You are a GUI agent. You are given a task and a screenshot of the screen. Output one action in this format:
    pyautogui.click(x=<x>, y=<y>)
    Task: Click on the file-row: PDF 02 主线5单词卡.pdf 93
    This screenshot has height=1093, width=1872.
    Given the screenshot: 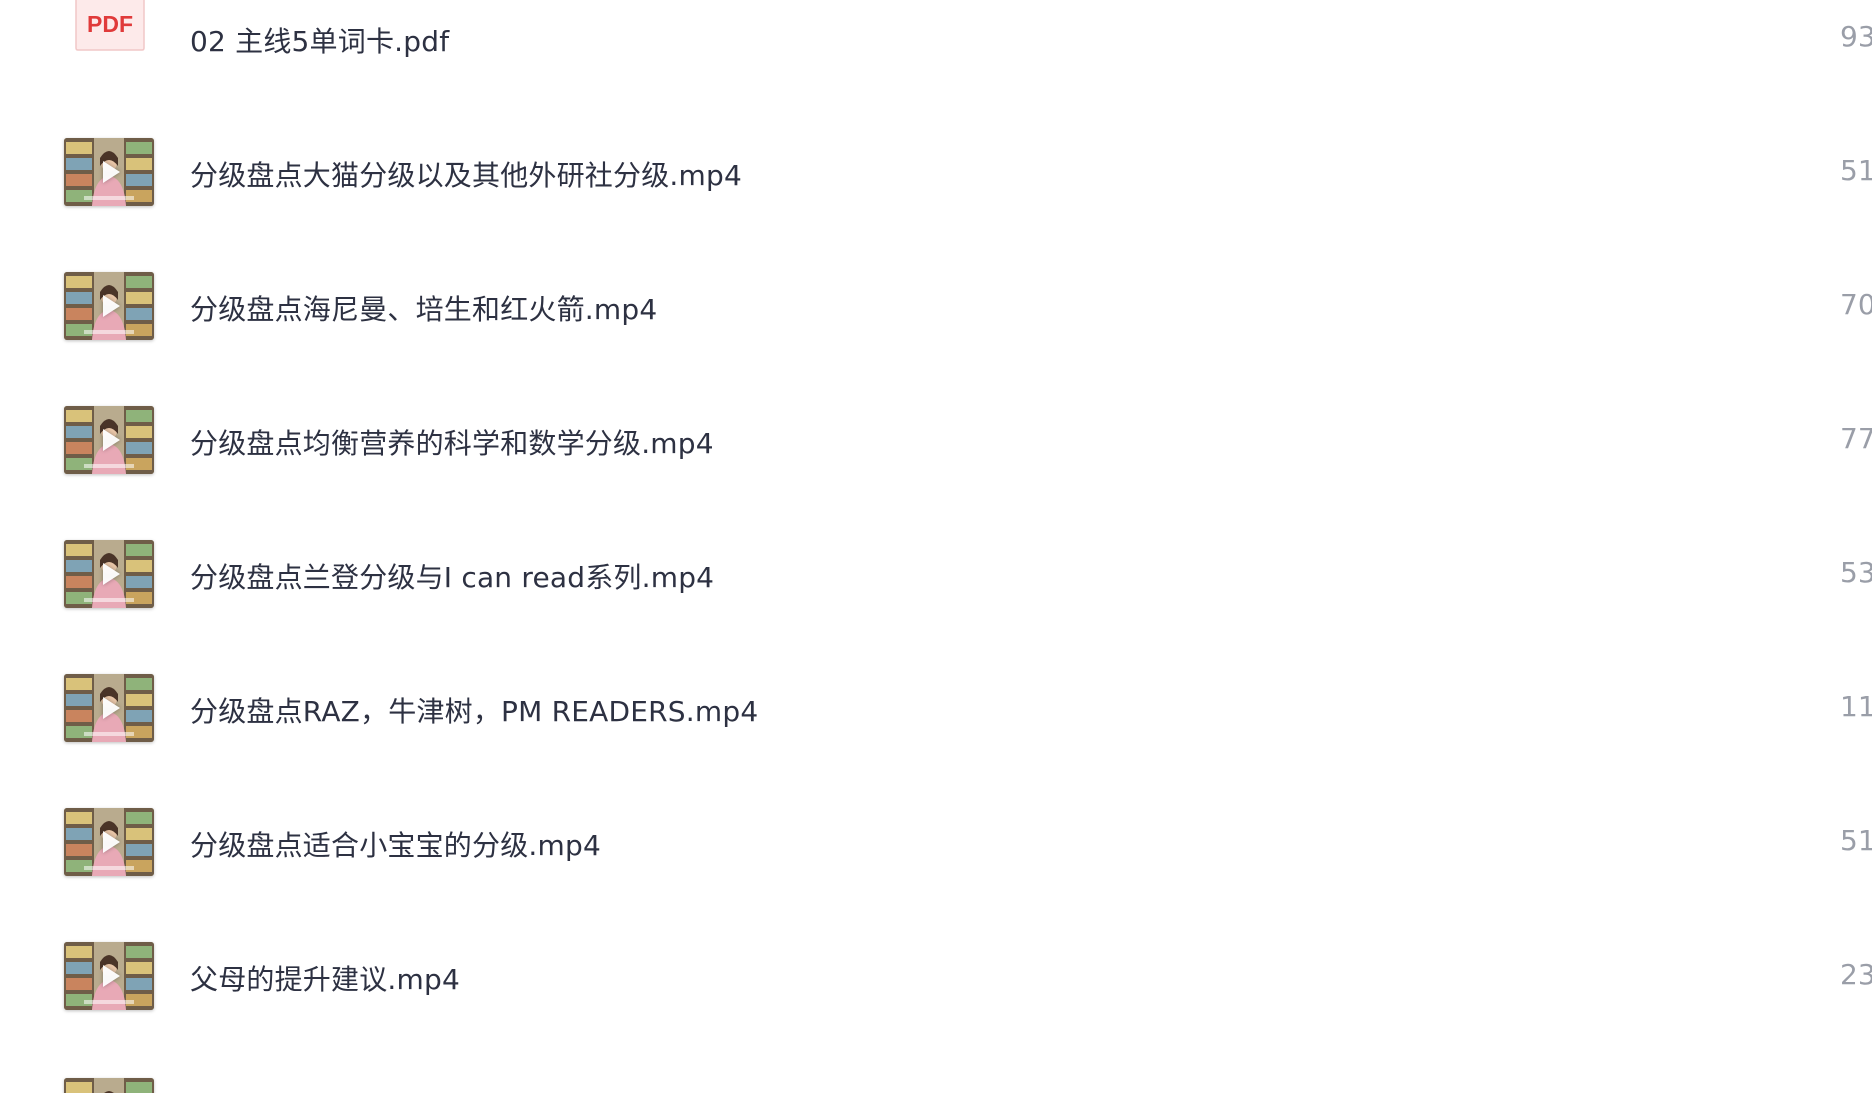 What is the action you would take?
    pyautogui.click(x=936, y=53)
    